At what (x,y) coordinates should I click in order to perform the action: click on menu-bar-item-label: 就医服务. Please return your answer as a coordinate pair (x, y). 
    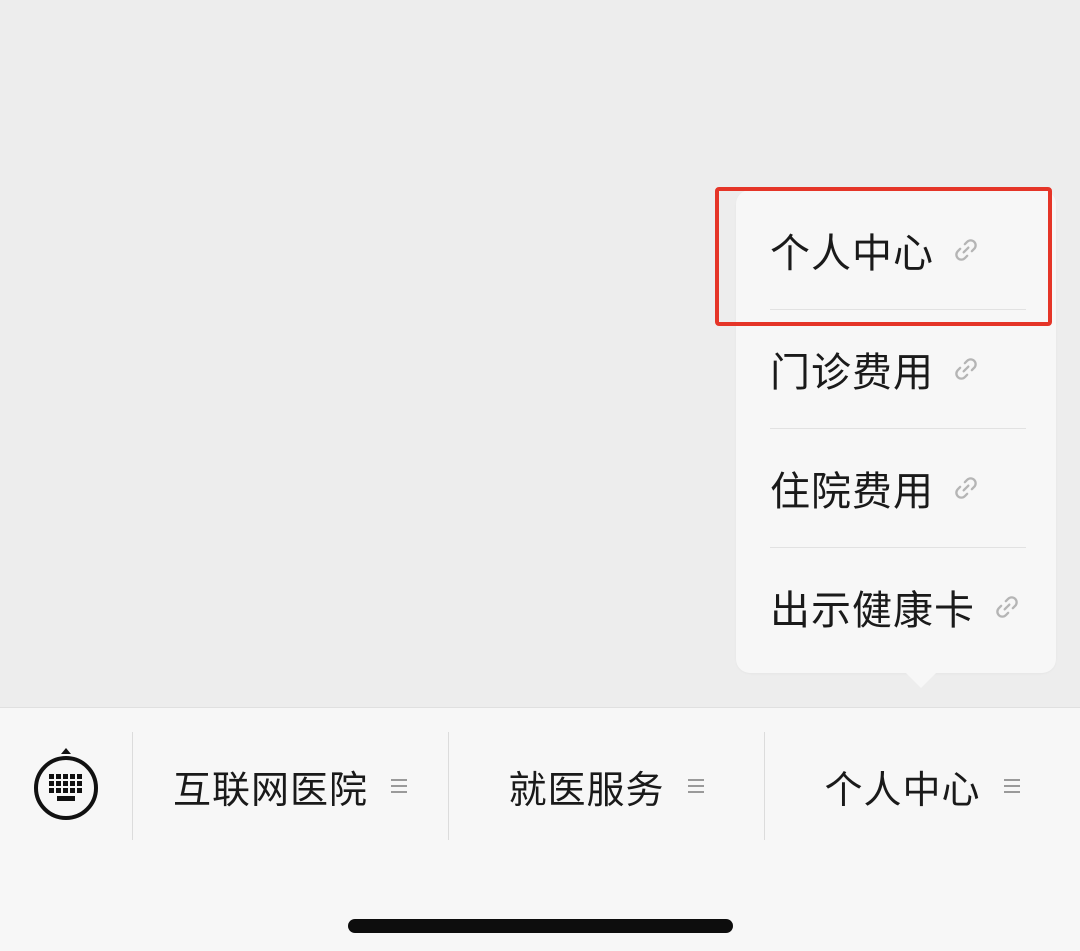
    Looking at the image, I should click on (586, 789).